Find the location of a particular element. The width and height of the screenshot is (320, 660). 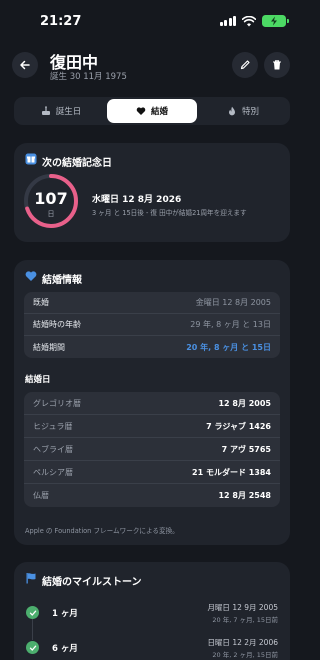

calendars-title: 結婚日 is located at coordinates (38, 380).